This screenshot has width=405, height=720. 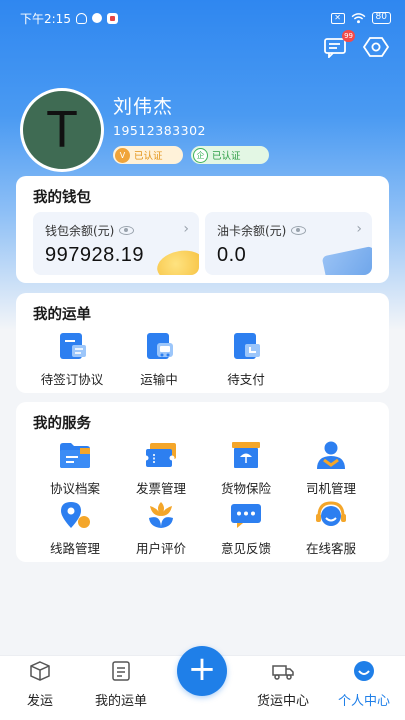 What do you see at coordinates (39, 701) in the screenshot?
I see `nav-label: 发运` at bounding box center [39, 701].